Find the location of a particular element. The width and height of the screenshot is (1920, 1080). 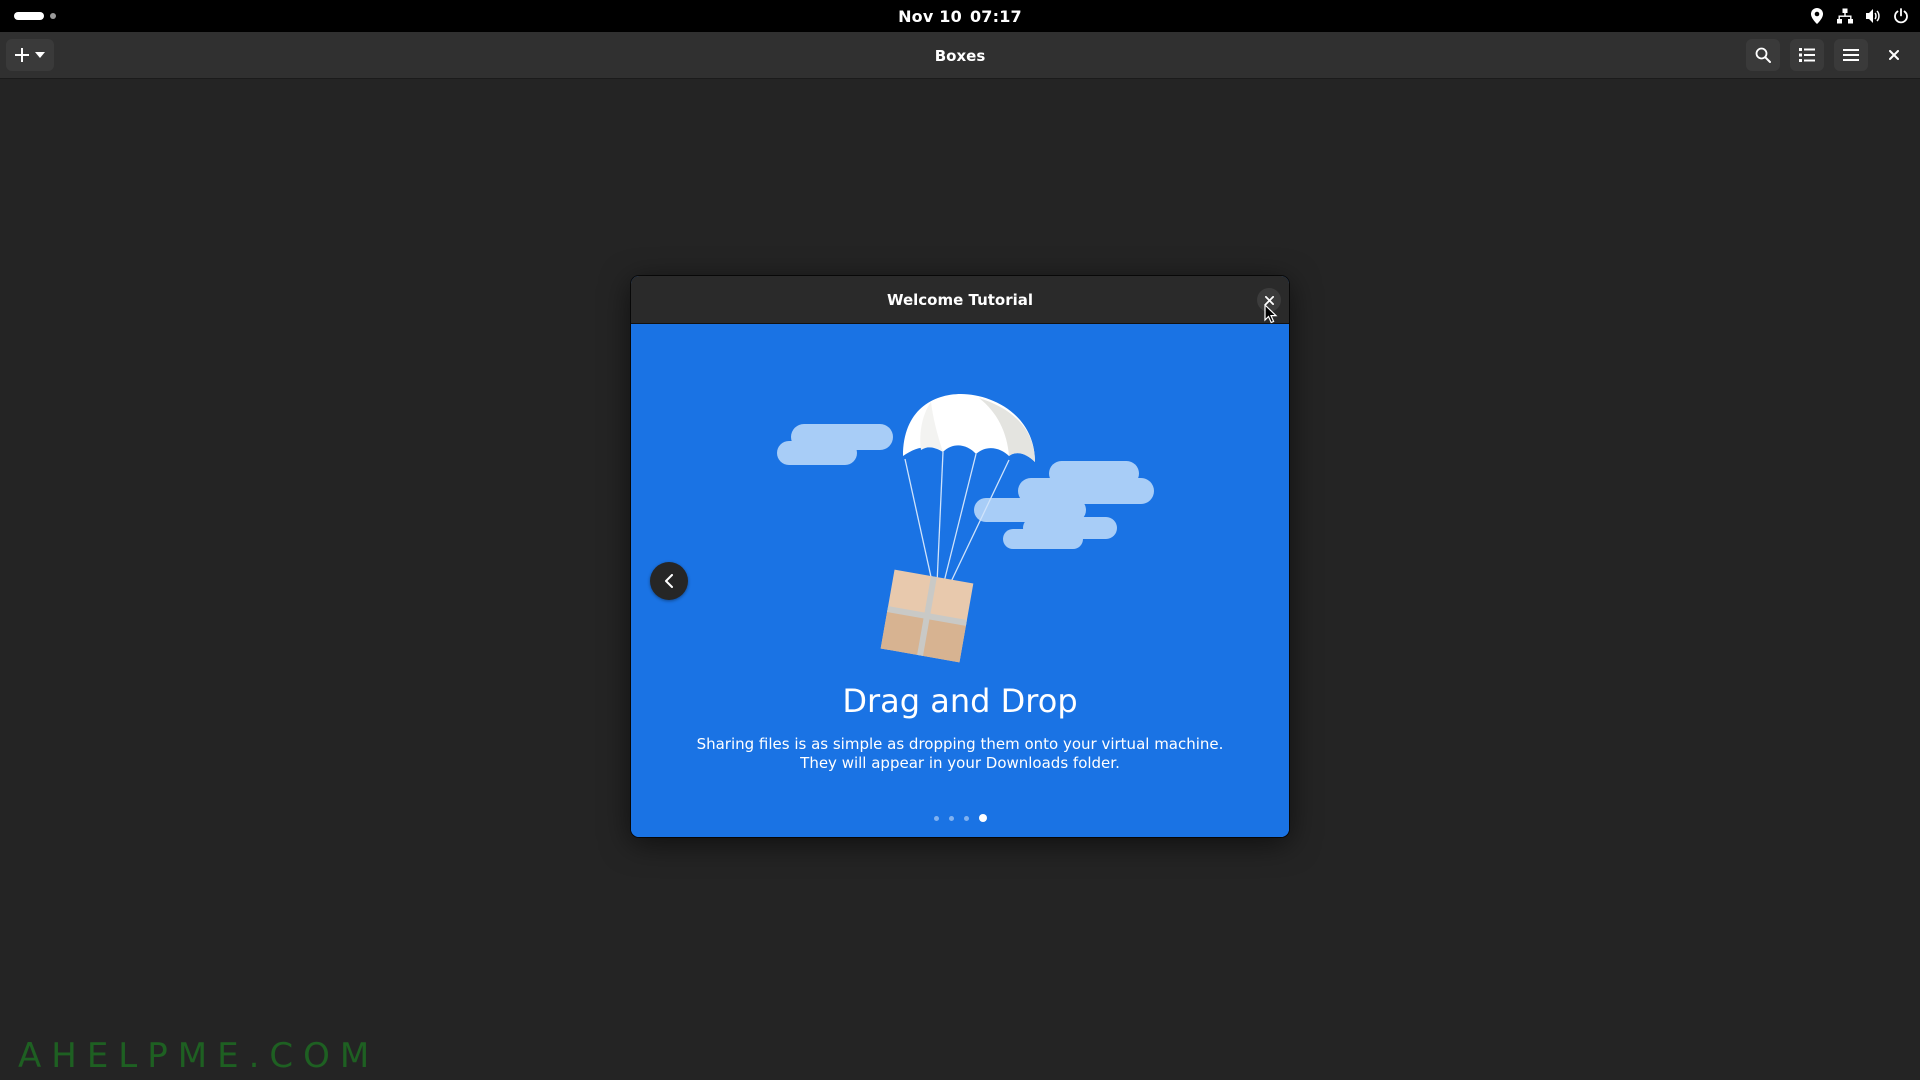

hamburger-menu-icon is located at coordinates (1851, 55).